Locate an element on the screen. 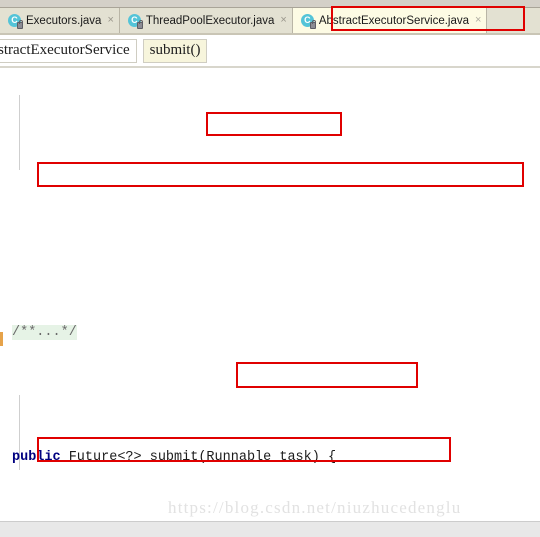  code-line: public Future<?> submit(Runnable task) { is located at coordinates (270, 457).